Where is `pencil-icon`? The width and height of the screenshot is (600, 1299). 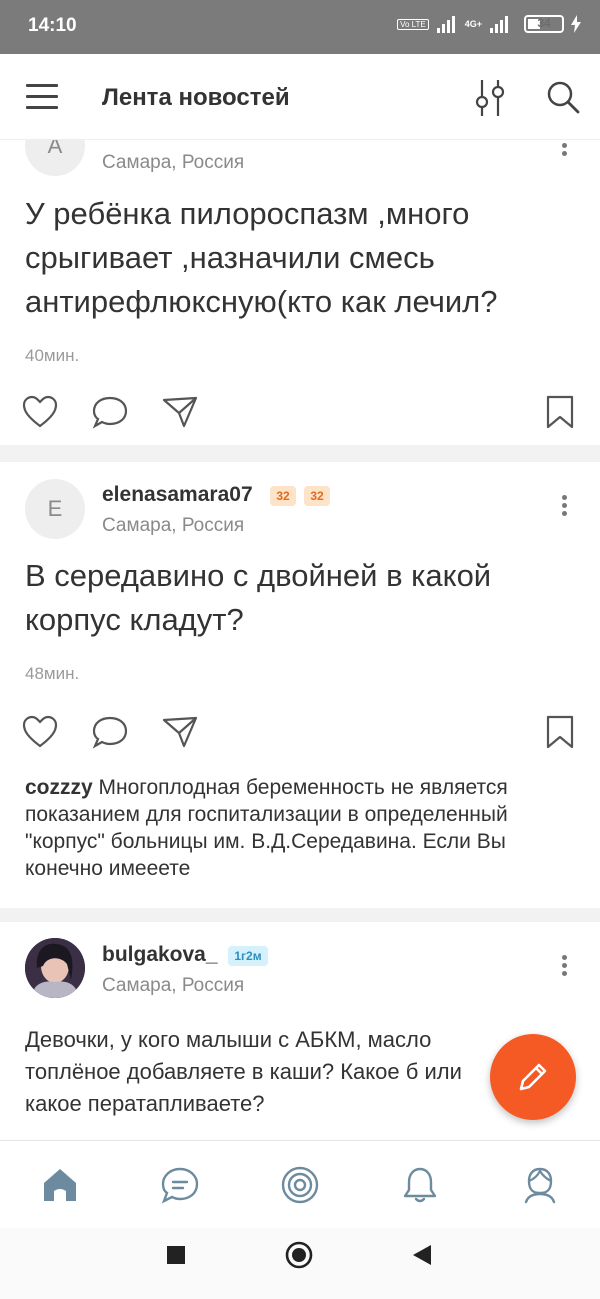
pencil-icon is located at coordinates (533, 1077).